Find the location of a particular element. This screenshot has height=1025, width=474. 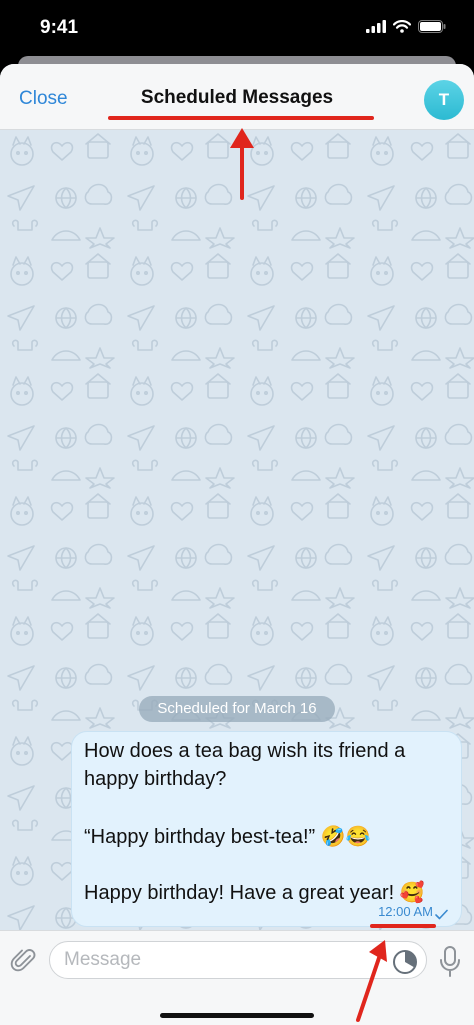

page-title: Scheduled Messages is located at coordinates (237, 97).